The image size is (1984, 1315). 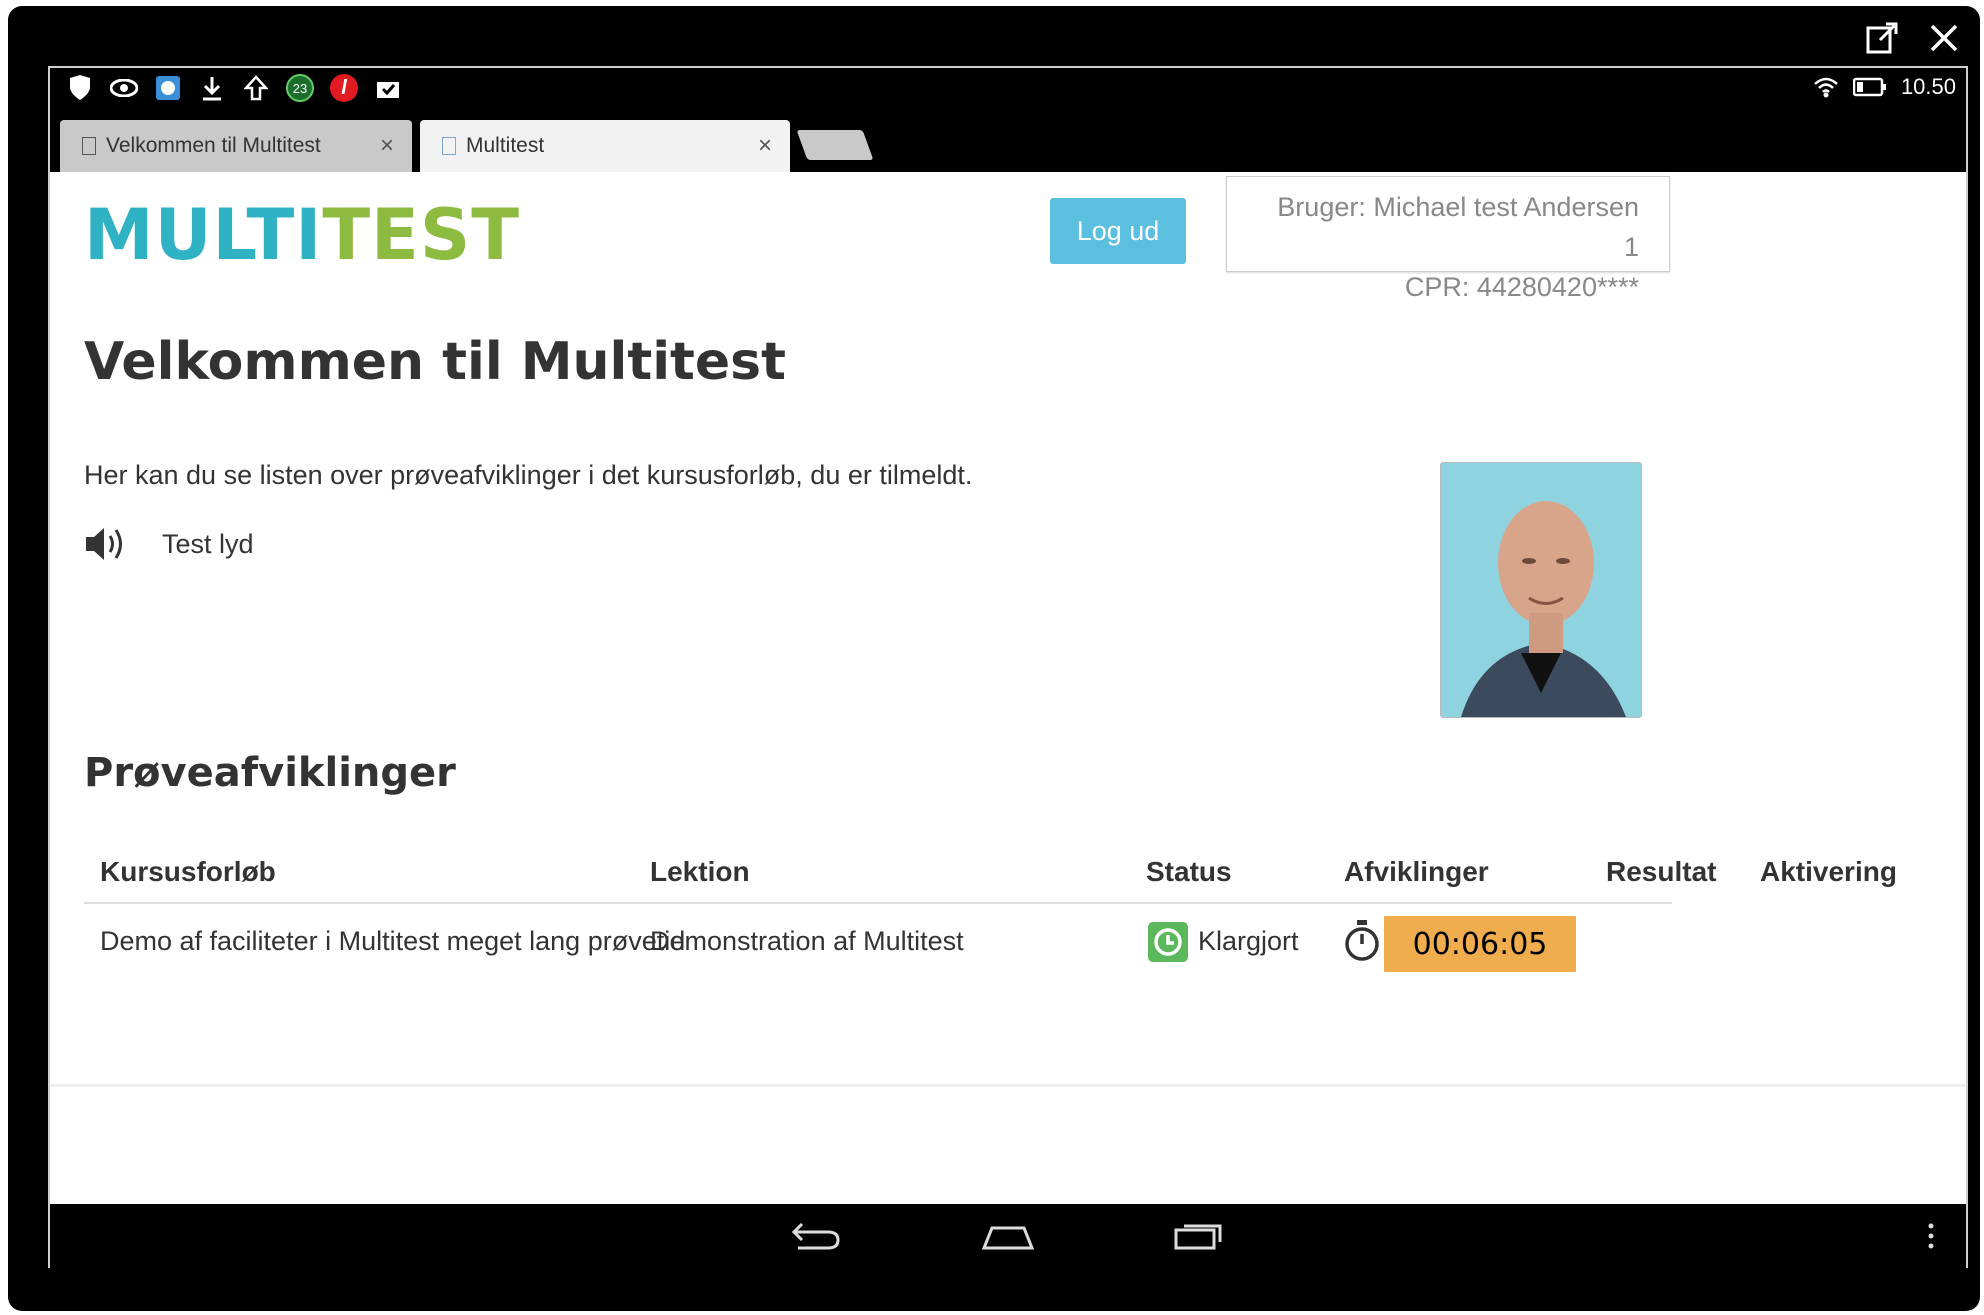 What do you see at coordinates (1168, 942) in the screenshot?
I see `clock-status-icon` at bounding box center [1168, 942].